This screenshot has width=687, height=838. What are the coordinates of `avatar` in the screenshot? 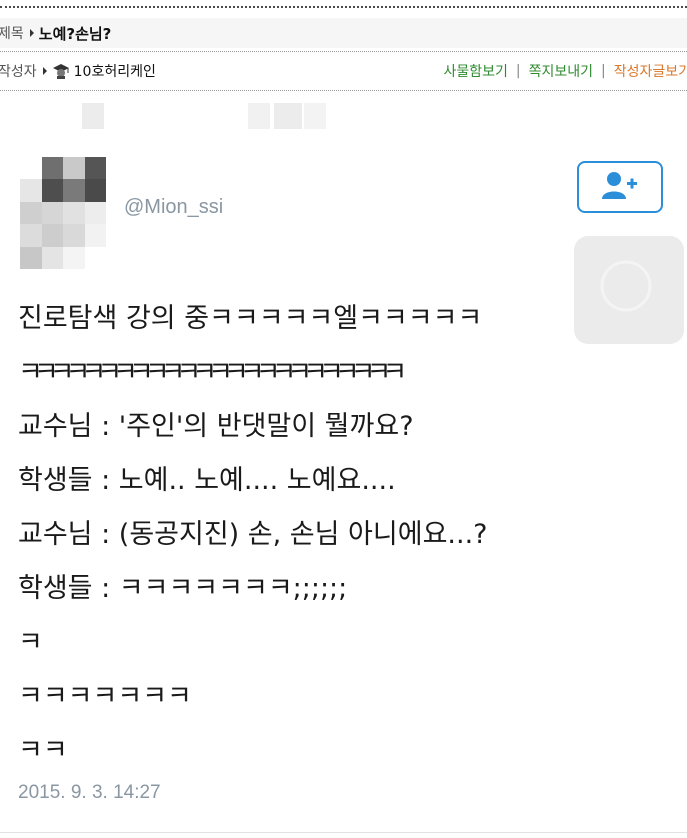 It's located at (63, 213).